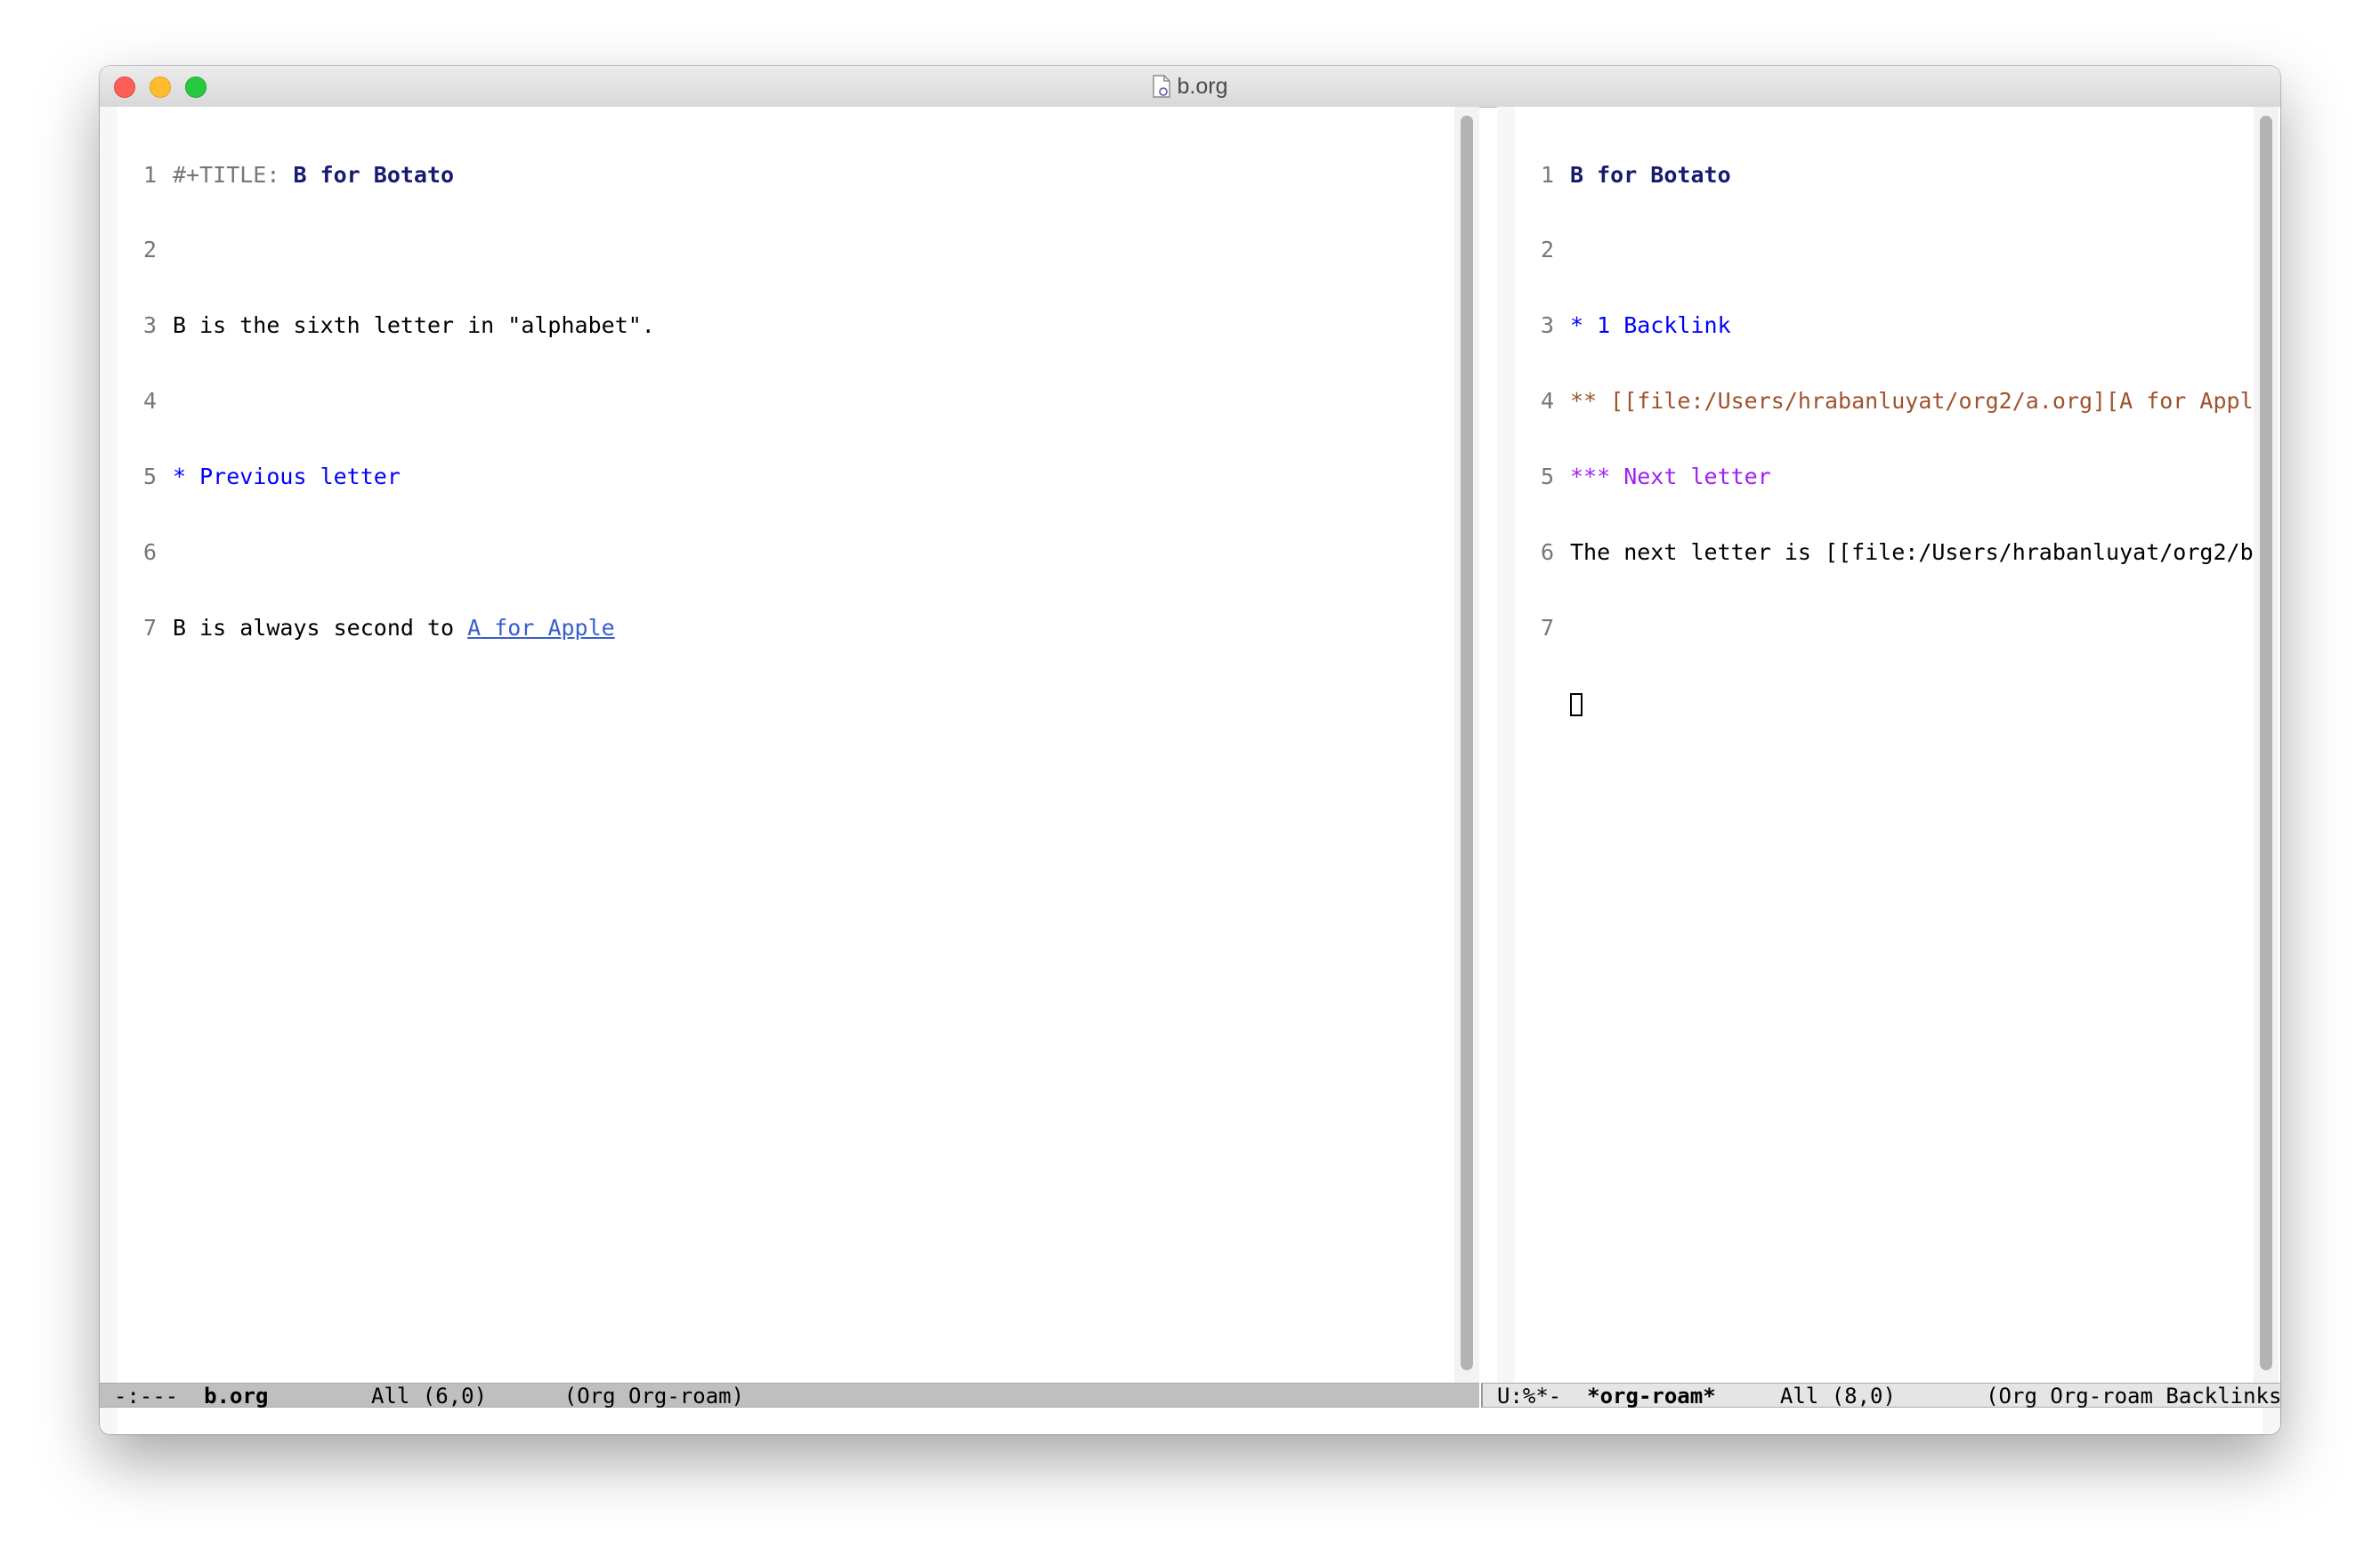 The width and height of the screenshot is (2380, 1566). Describe the element at coordinates (2266, 743) in the screenshot. I see `right-scrollbar-thumb` at that location.